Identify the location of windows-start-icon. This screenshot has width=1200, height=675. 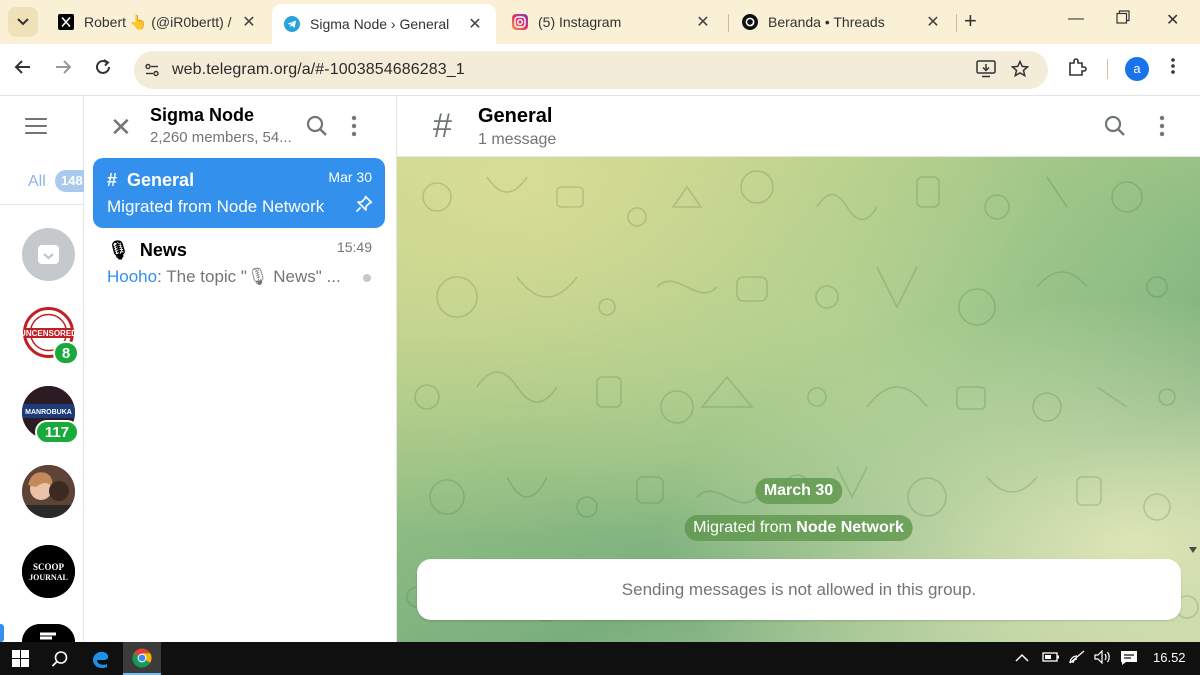
(20, 661).